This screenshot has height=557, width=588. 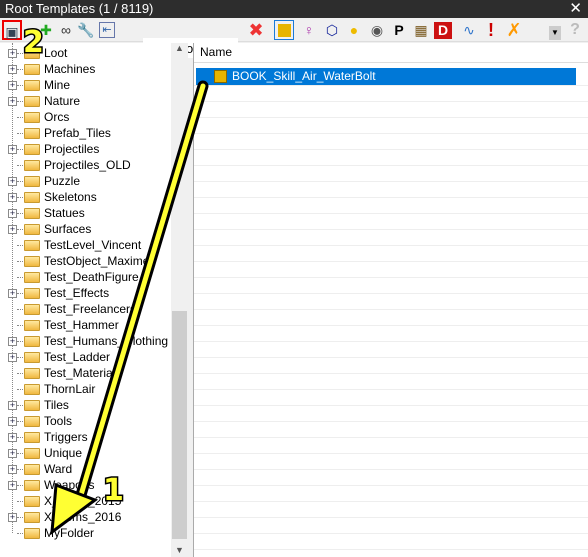 I want to click on step-1-label: 1, so click(x=113, y=490).